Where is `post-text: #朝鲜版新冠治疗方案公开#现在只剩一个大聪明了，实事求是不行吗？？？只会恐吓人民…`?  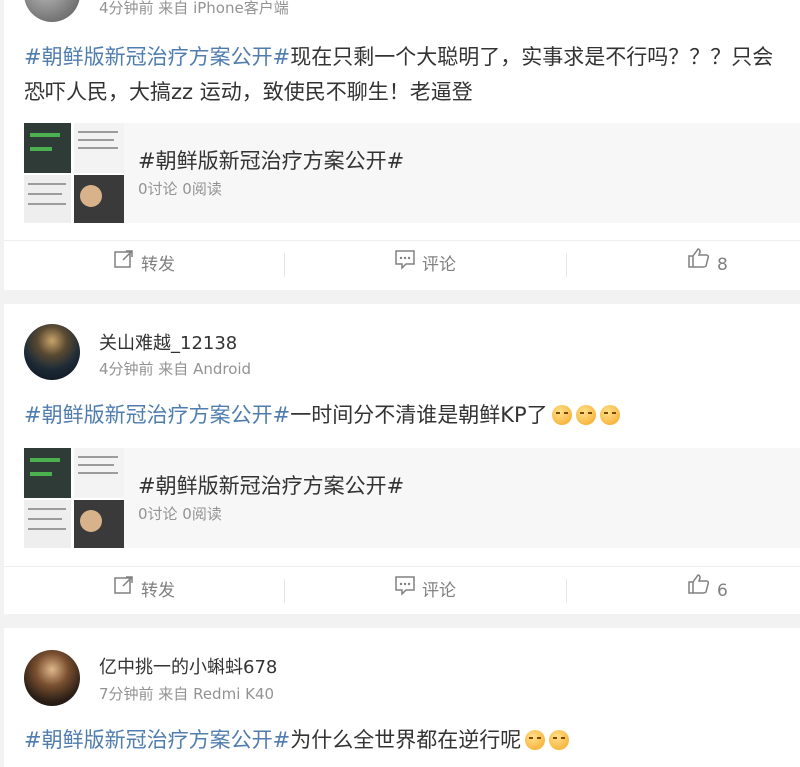
post-text: #朝鲜版新冠治疗方案公开#现在只剩一个大聪明了，实事求是不行吗？？？只会恐吓人民… is located at coordinates (408, 75).